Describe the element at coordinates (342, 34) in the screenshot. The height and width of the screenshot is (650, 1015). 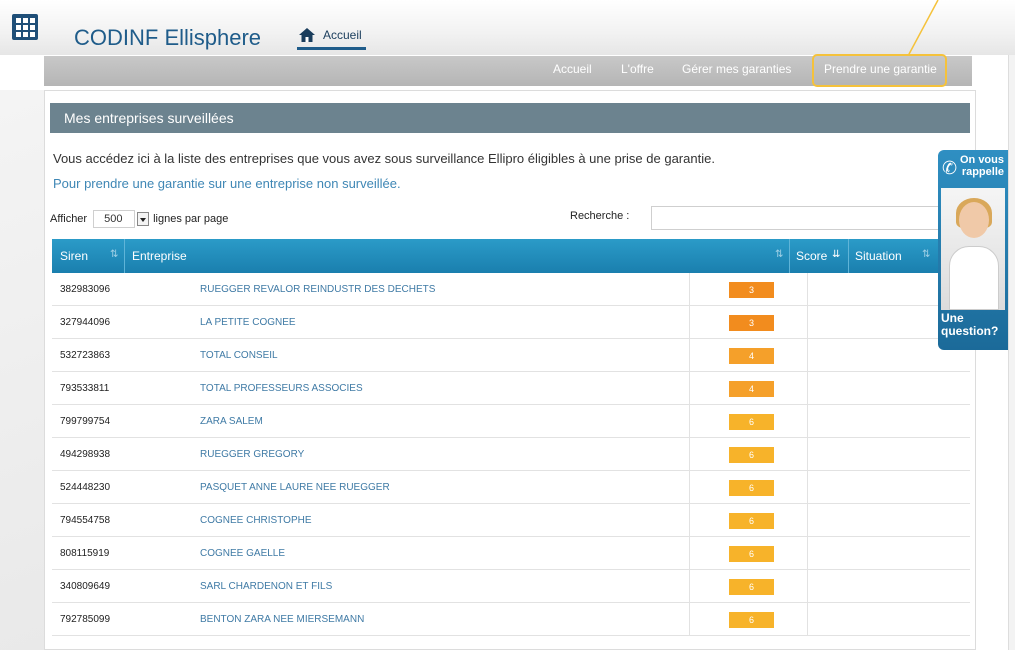
I see `tab-home-label: Accueil` at that location.